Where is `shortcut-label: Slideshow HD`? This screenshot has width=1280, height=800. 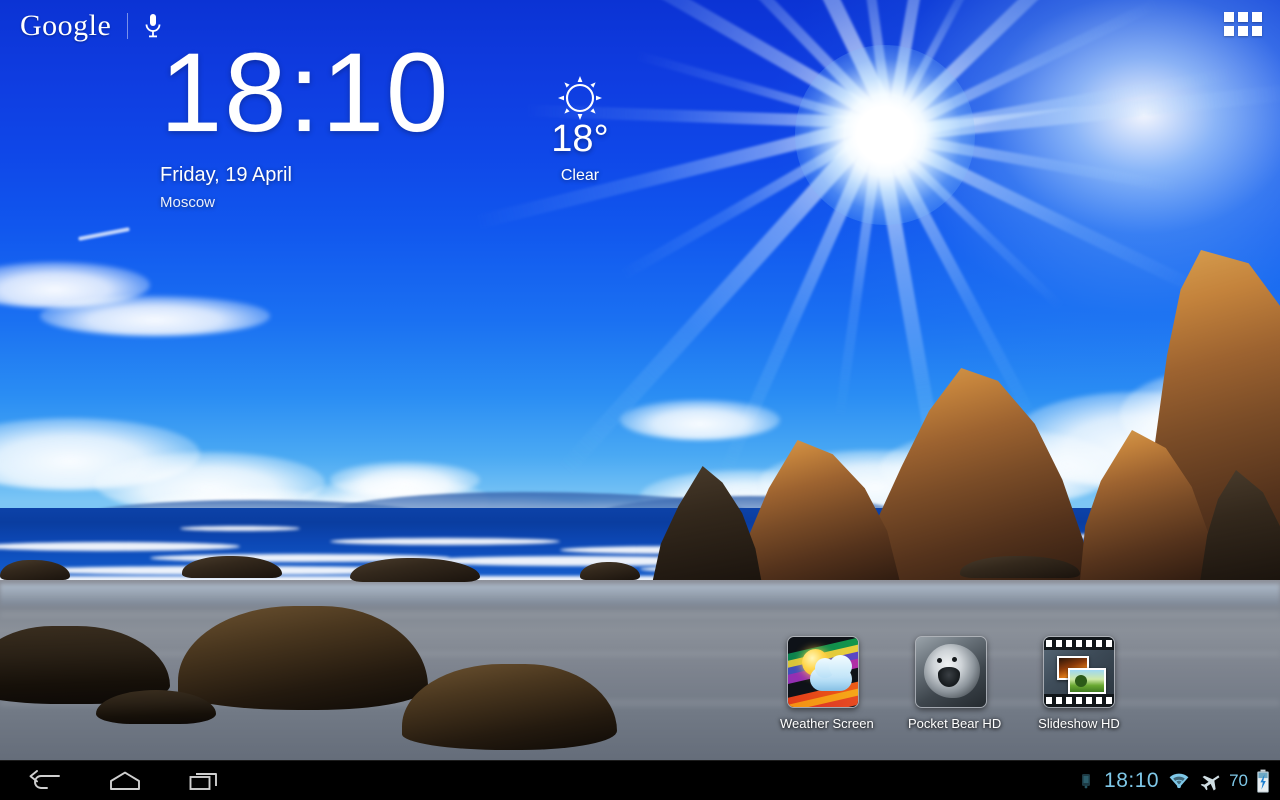
shortcut-label: Slideshow HD is located at coordinates (1079, 723).